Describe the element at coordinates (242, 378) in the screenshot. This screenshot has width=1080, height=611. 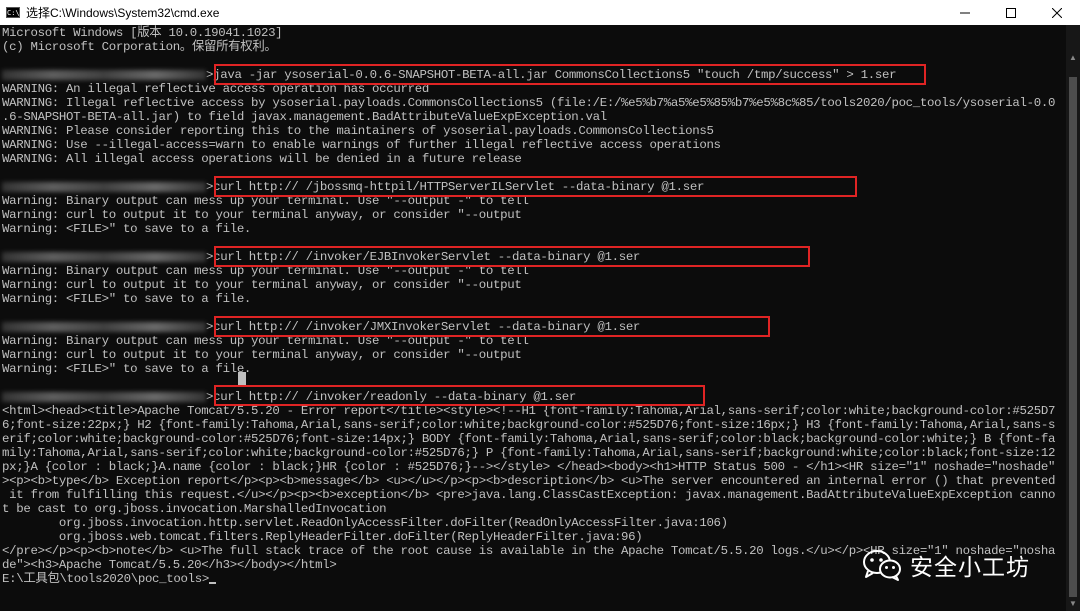
I see `selection-caret` at that location.